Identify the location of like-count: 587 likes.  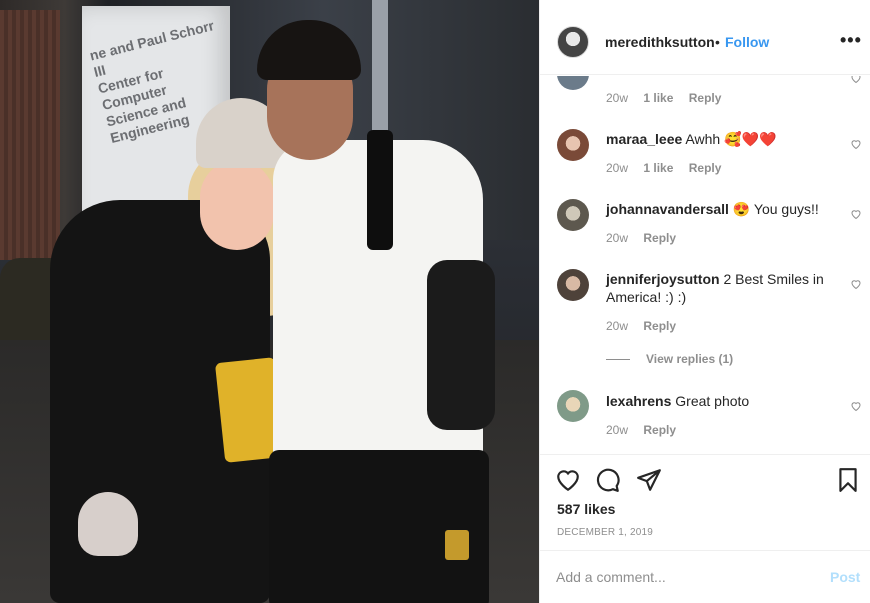
(586, 509).